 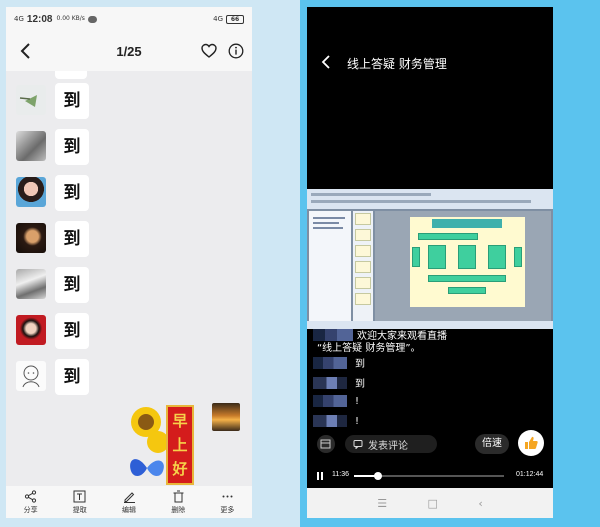 I want to click on live-header: 线上答疑 财务管理, so click(x=430, y=62).